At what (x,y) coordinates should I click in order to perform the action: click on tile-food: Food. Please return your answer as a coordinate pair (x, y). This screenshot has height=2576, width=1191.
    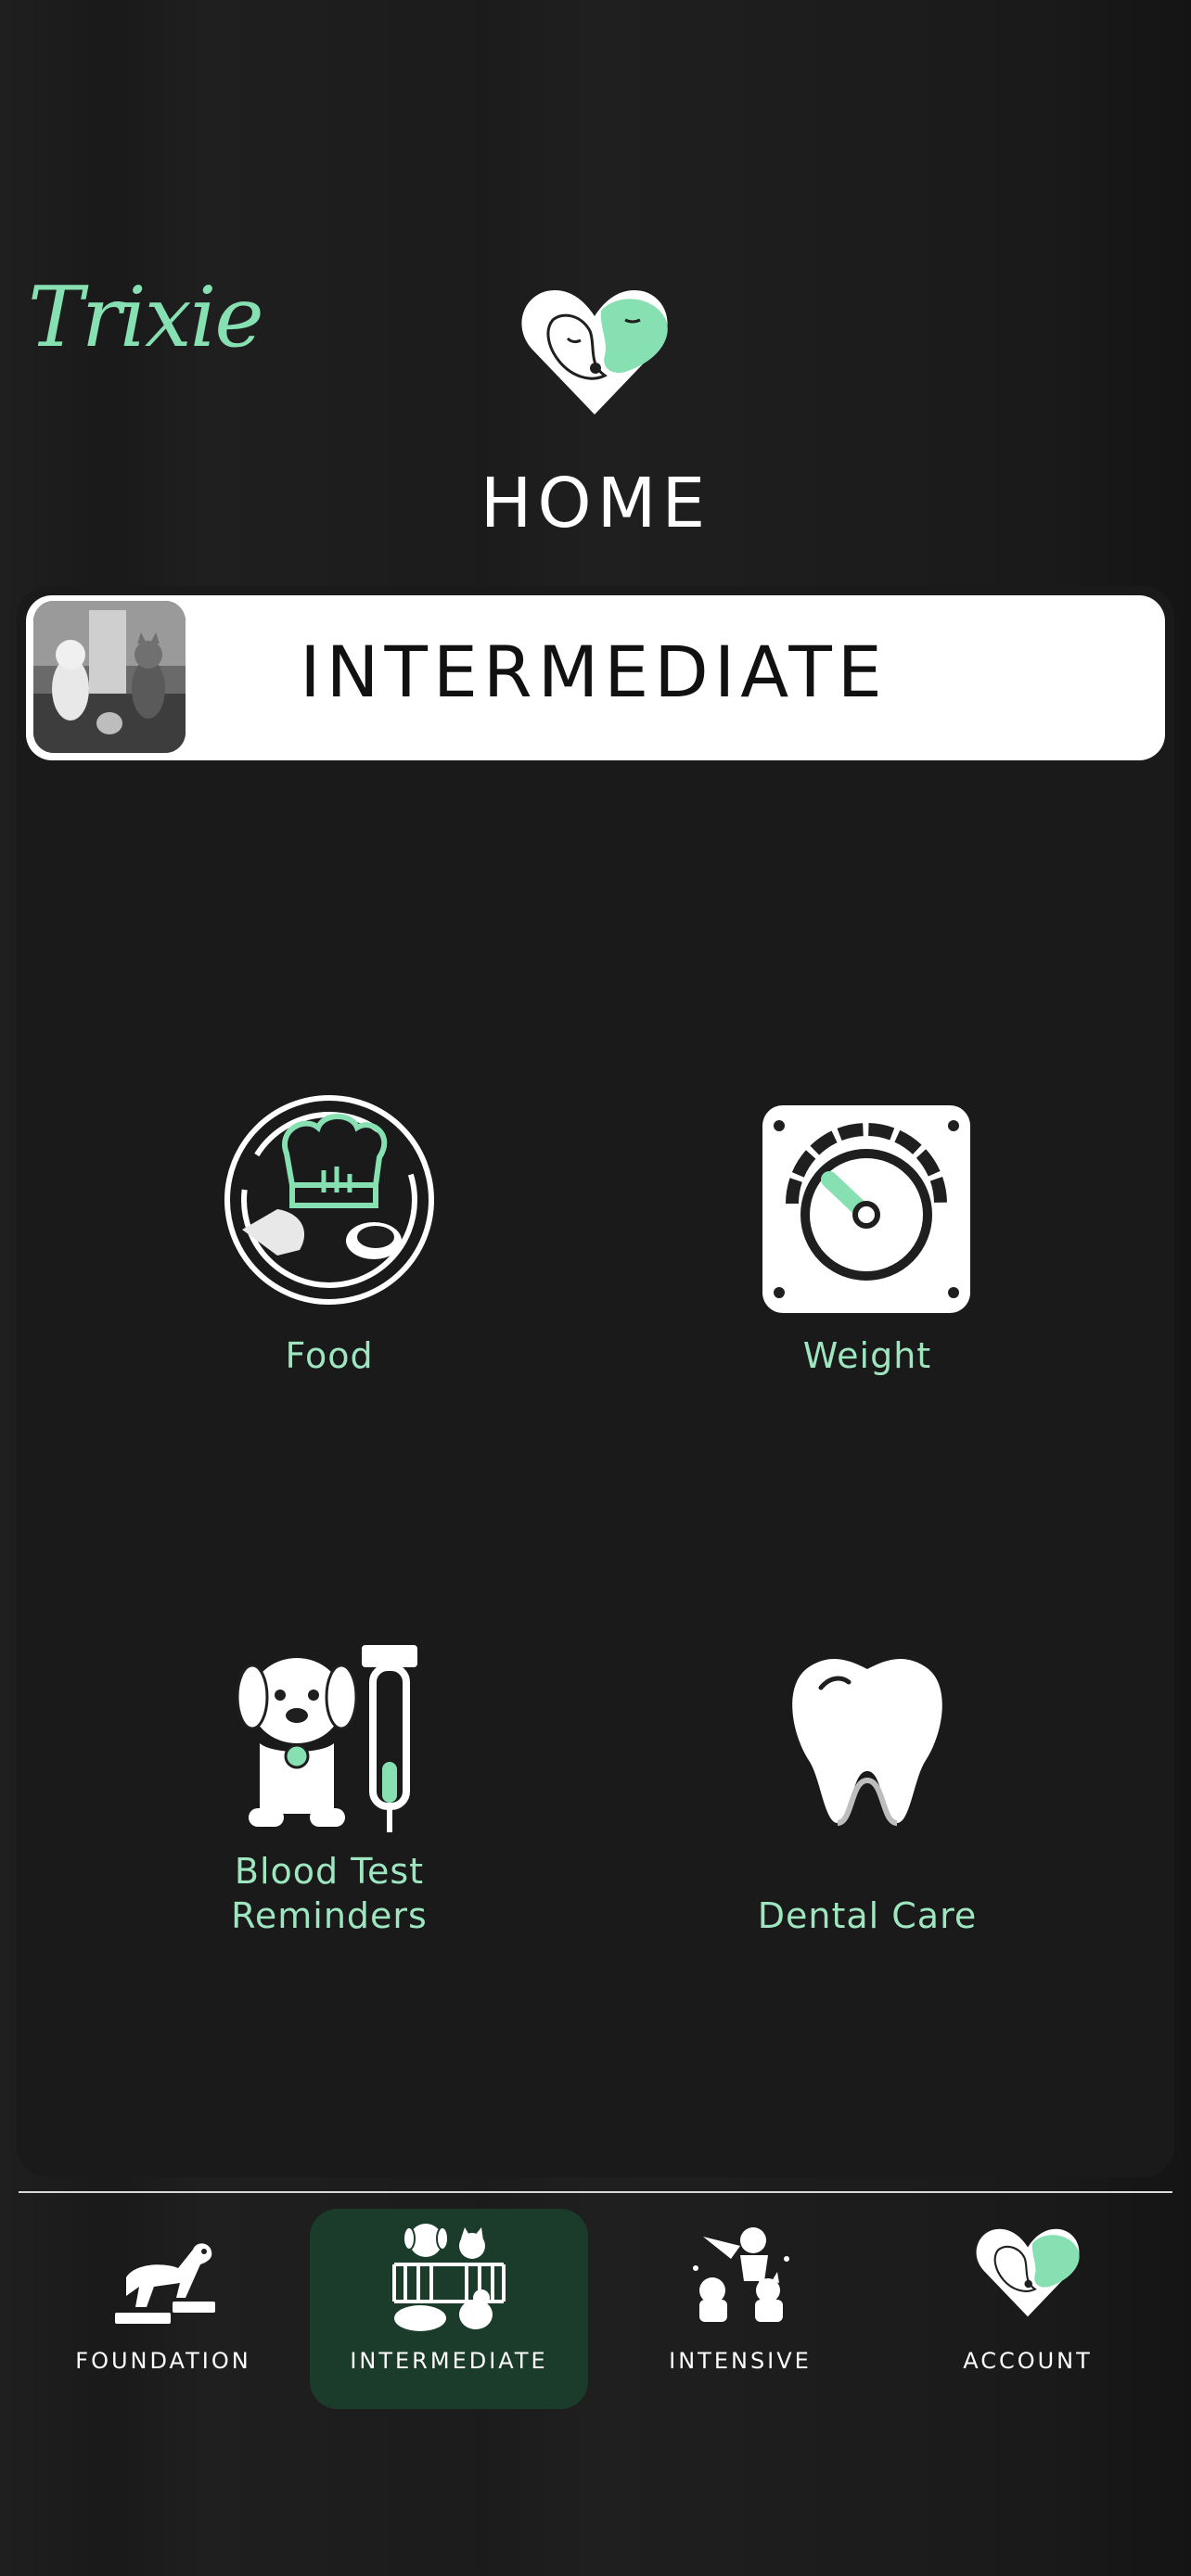
    Looking at the image, I should click on (329, 1233).